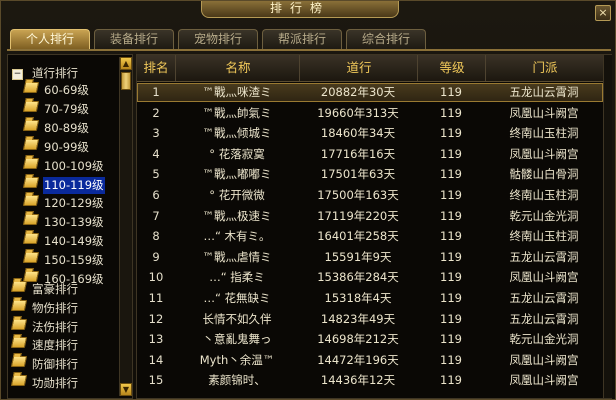 Image resolution: width=616 pixels, height=400 pixels. I want to click on cell-taohang: 18460年34天, so click(358, 133).